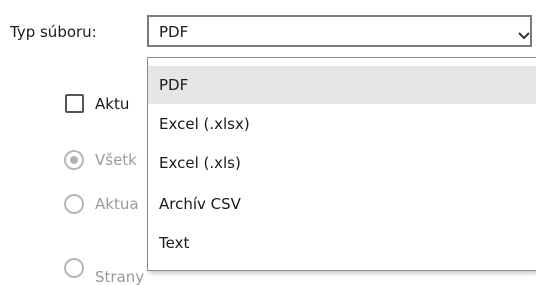 This screenshot has width=536, height=285. I want to click on radio-current-label: Aktua, so click(117, 204).